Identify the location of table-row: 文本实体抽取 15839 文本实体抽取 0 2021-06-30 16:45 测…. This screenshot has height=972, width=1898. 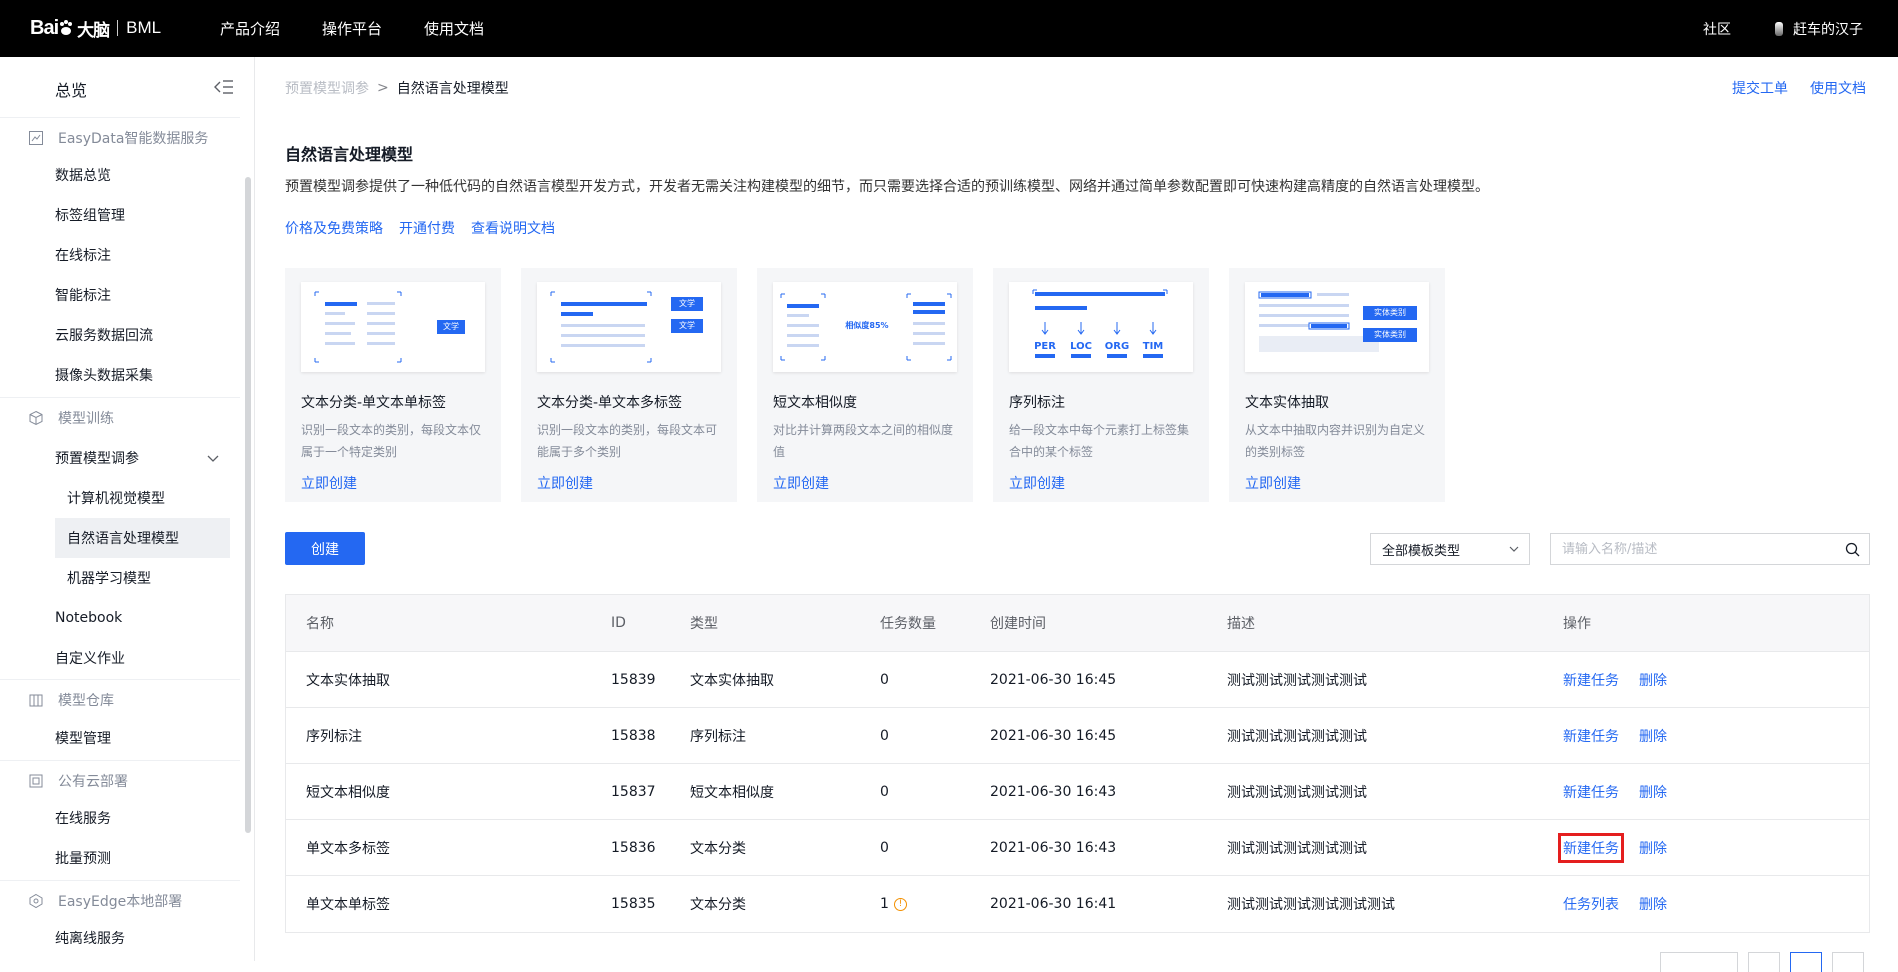
(1077, 680).